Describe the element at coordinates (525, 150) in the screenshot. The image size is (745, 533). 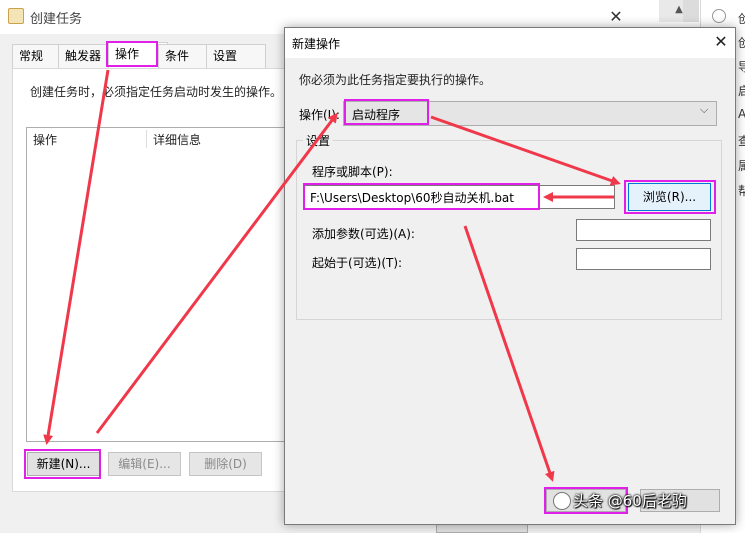
I see `arrow-operation-to-browse` at that location.